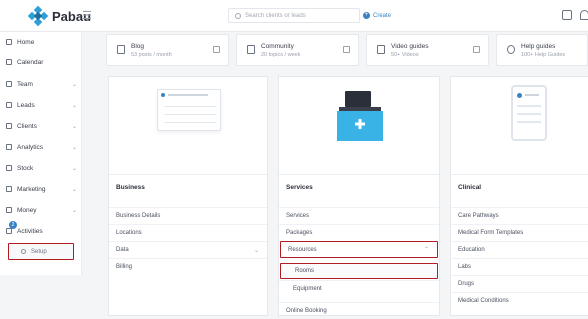 The height and width of the screenshot is (319, 588). Describe the element at coordinates (9, 168) in the screenshot. I see `stock-icon` at that location.